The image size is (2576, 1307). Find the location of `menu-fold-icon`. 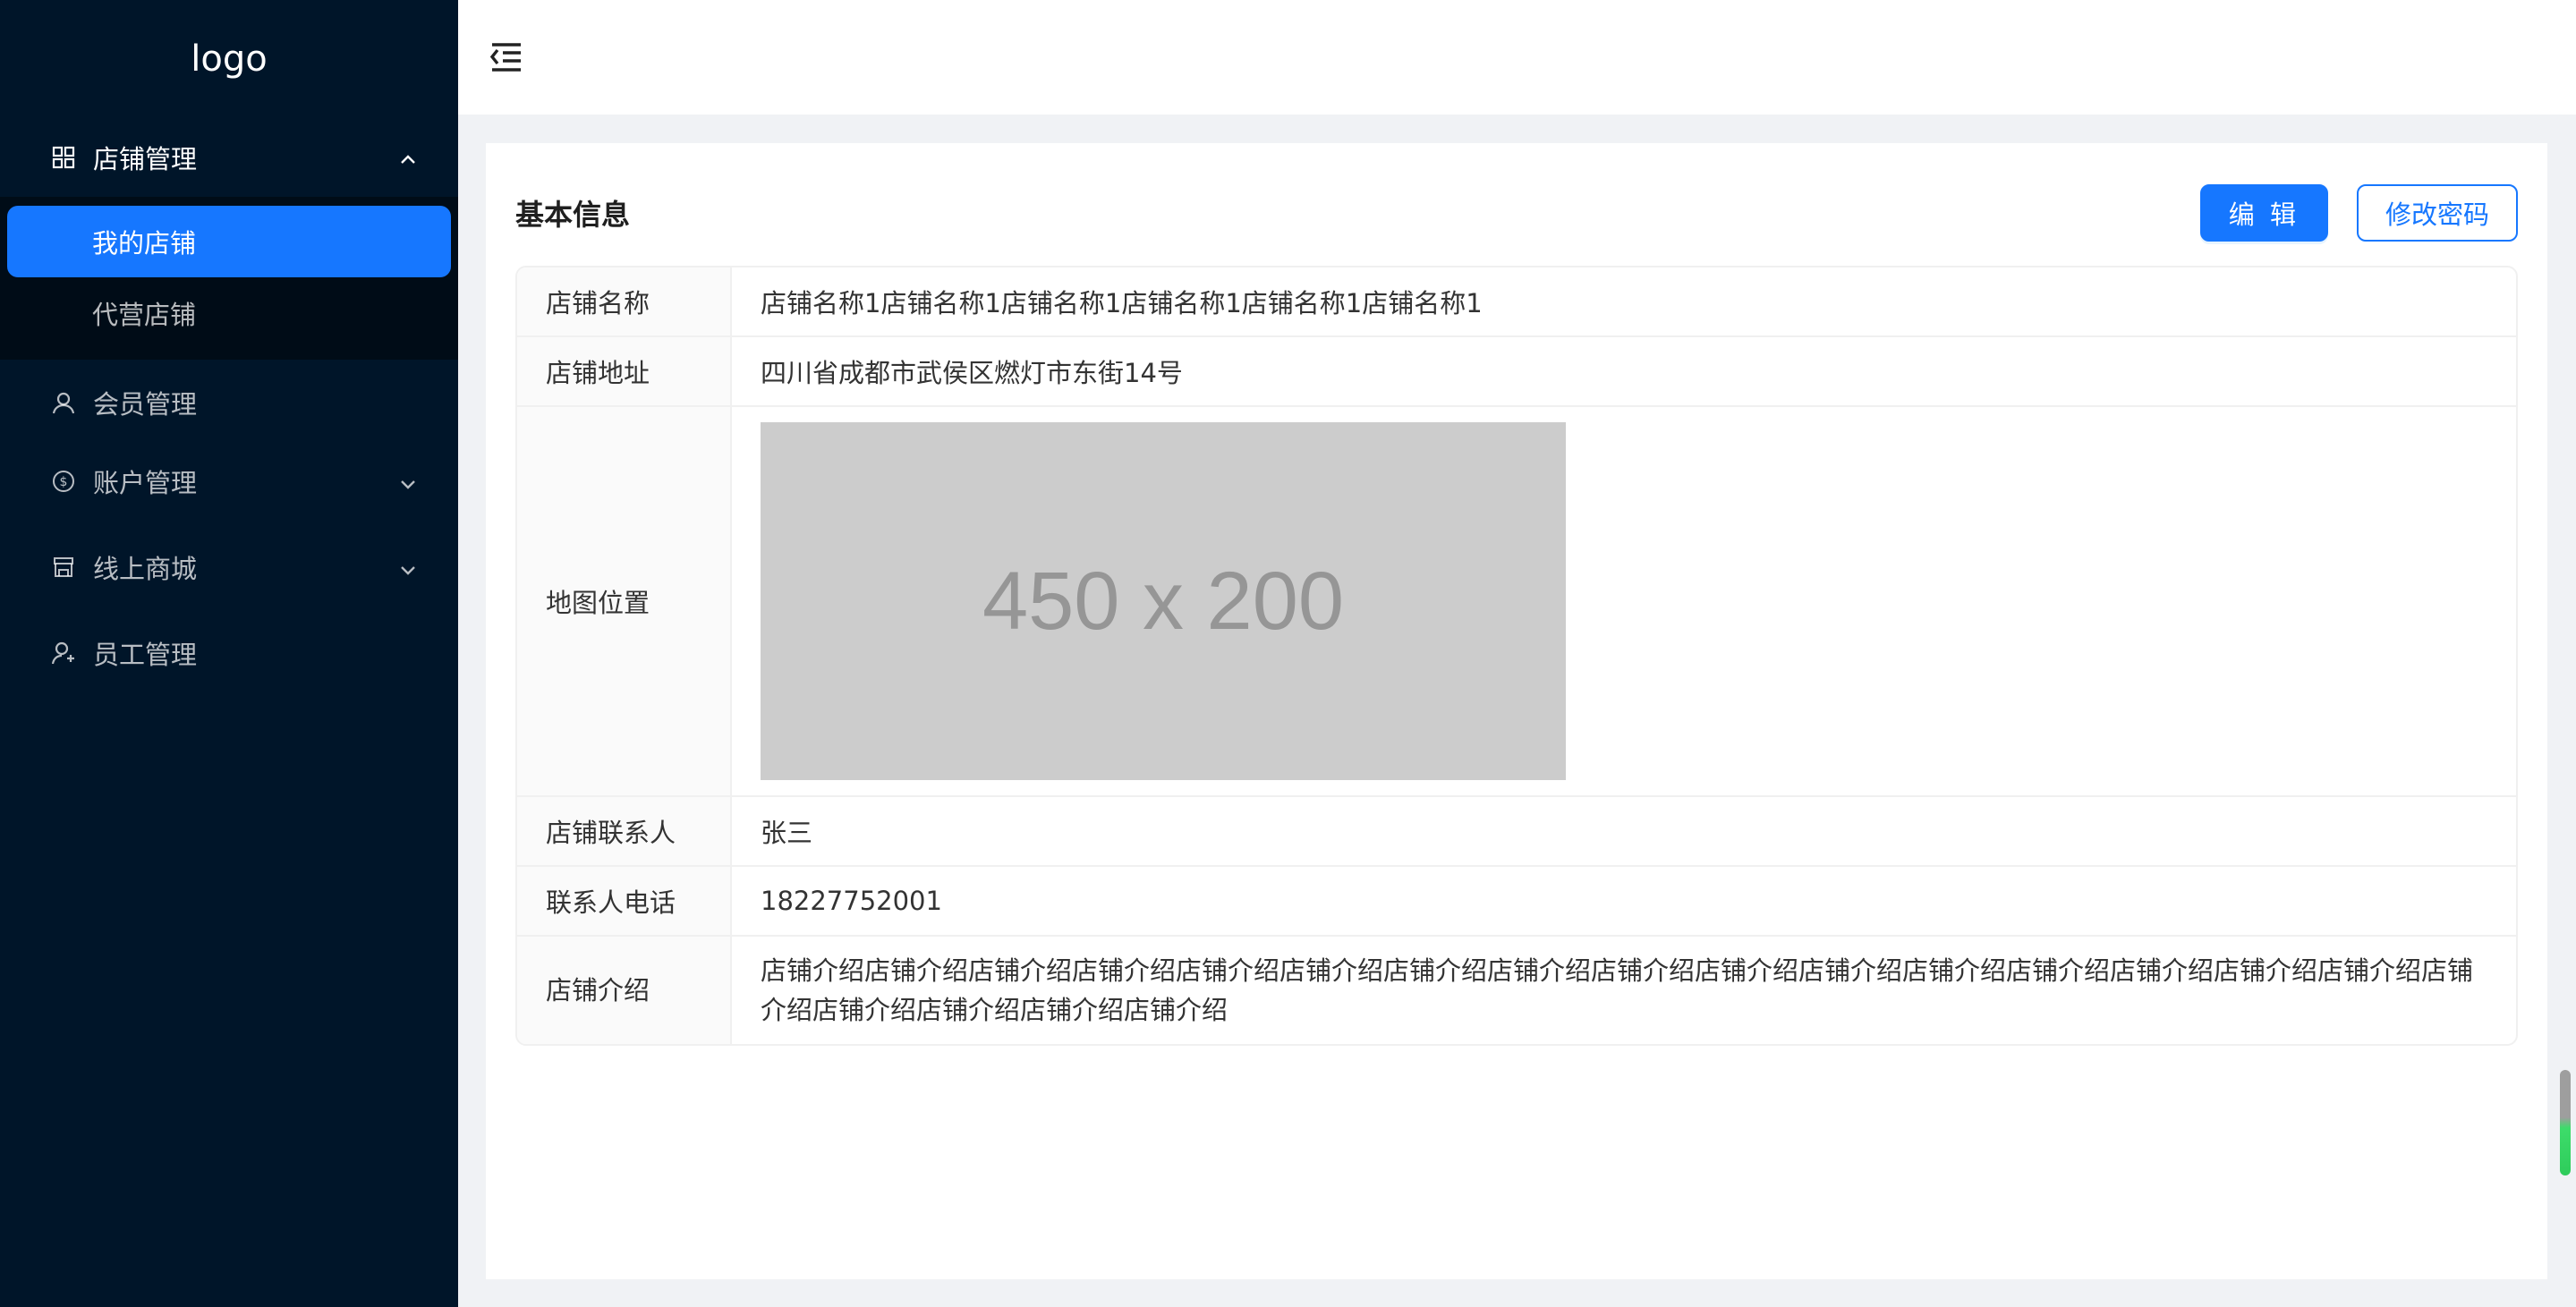

menu-fold-icon is located at coordinates (507, 57).